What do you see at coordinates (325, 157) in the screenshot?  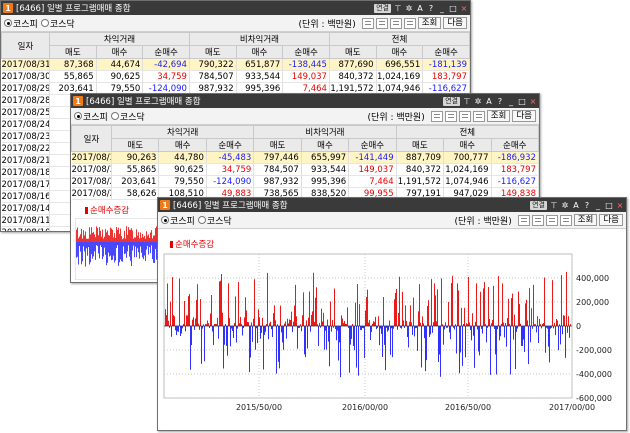 I see `cell-value: 655,997` at bounding box center [325, 157].